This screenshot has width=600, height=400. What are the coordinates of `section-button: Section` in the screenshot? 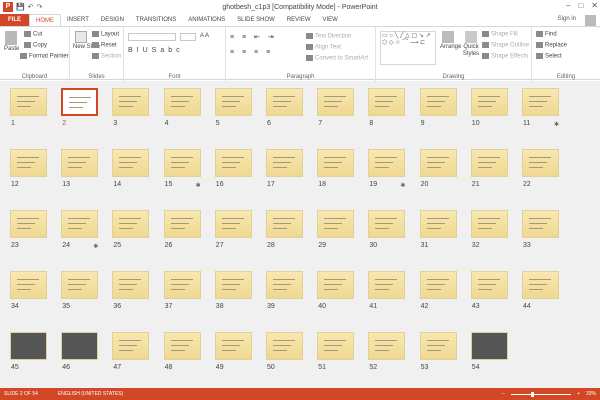 It's located at (106, 56).